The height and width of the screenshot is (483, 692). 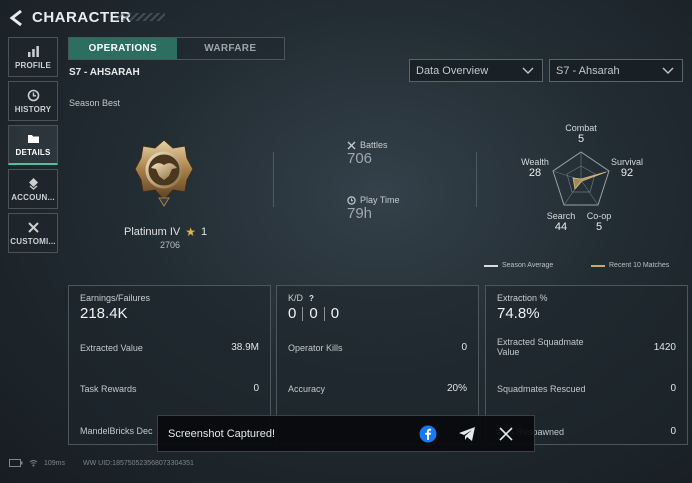 I want to click on radar-axis-combat: Combat 5, so click(x=581, y=134).